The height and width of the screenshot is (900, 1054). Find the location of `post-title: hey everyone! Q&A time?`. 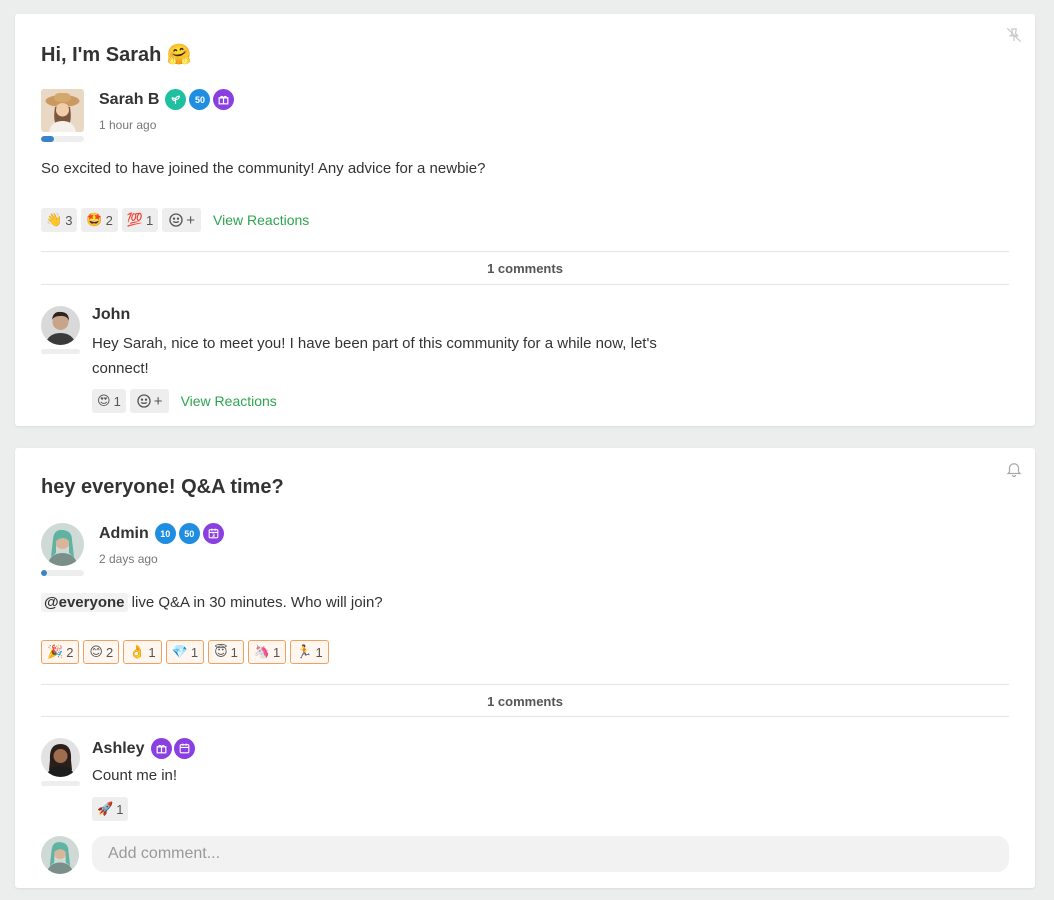

post-title: hey everyone! Q&A time? is located at coordinates (162, 487).